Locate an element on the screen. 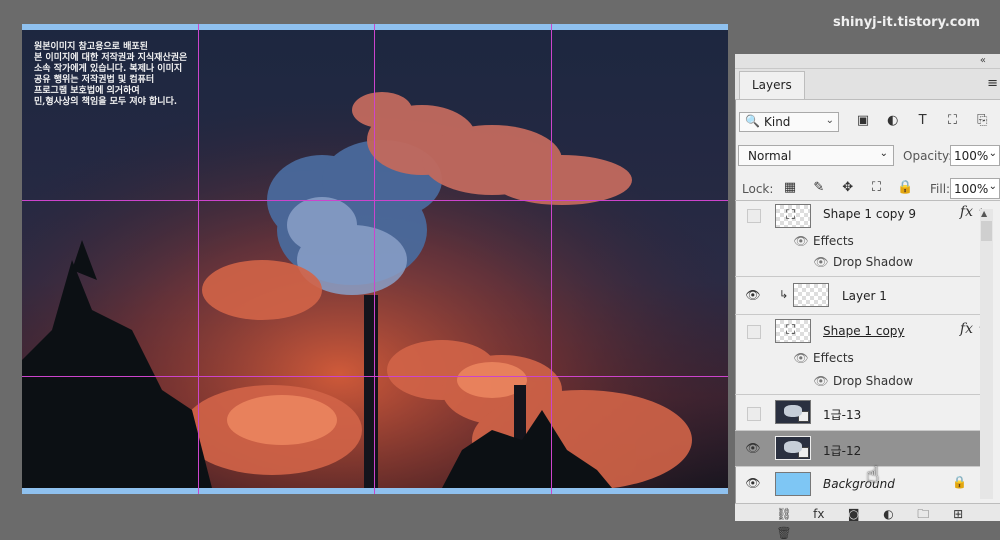  blend-mode-value: Normal is located at coordinates (770, 156).